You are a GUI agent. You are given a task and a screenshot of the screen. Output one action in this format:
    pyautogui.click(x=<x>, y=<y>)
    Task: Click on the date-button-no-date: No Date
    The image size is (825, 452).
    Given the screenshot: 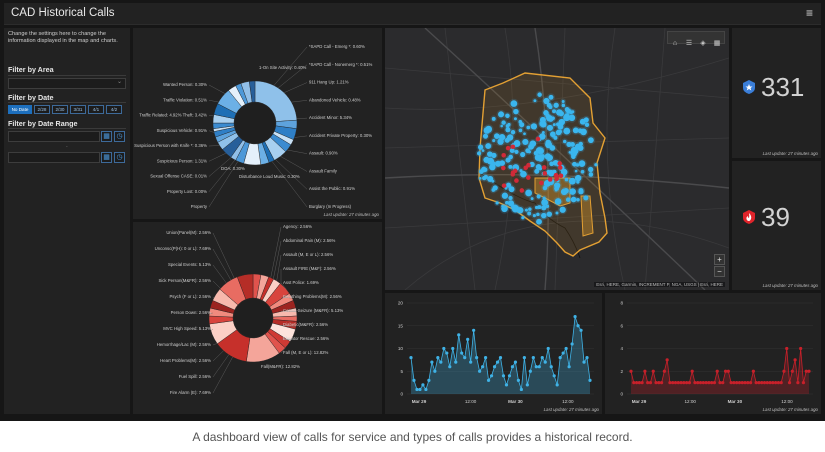 What is the action you would take?
    pyautogui.click(x=20, y=109)
    